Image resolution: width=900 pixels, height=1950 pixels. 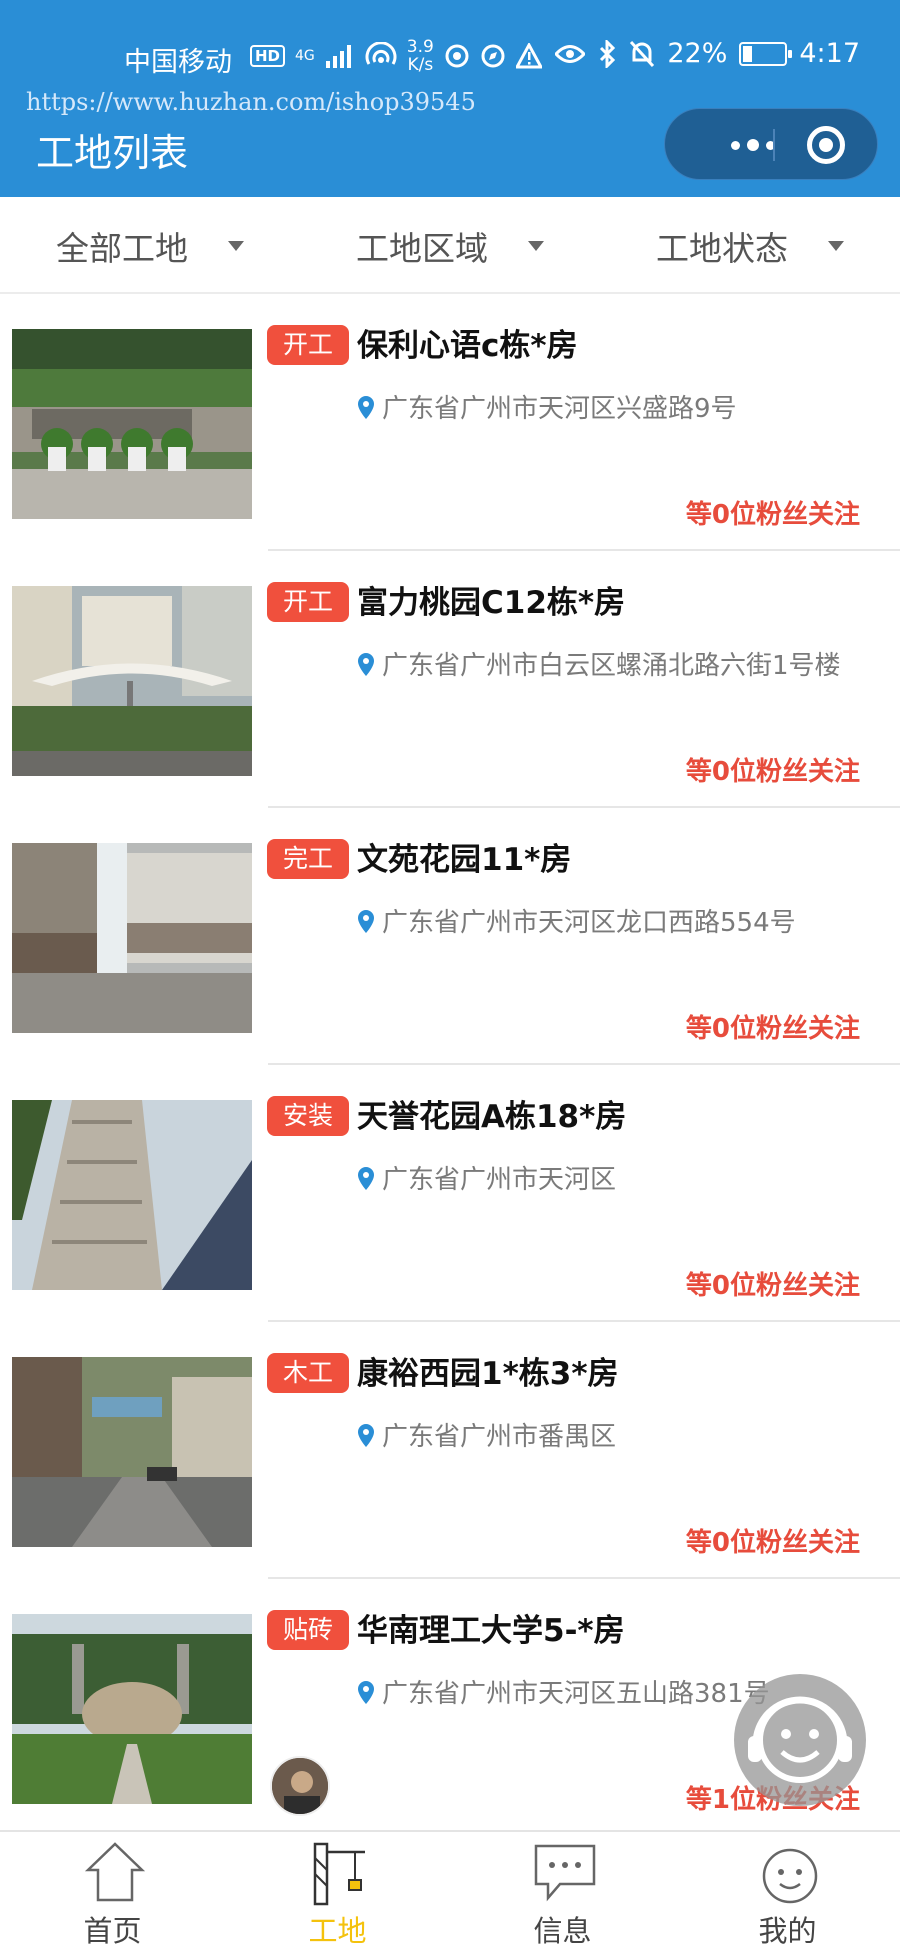 What do you see at coordinates (122, 248) in the screenshot?
I see `filter-label: 全部工地` at bounding box center [122, 248].